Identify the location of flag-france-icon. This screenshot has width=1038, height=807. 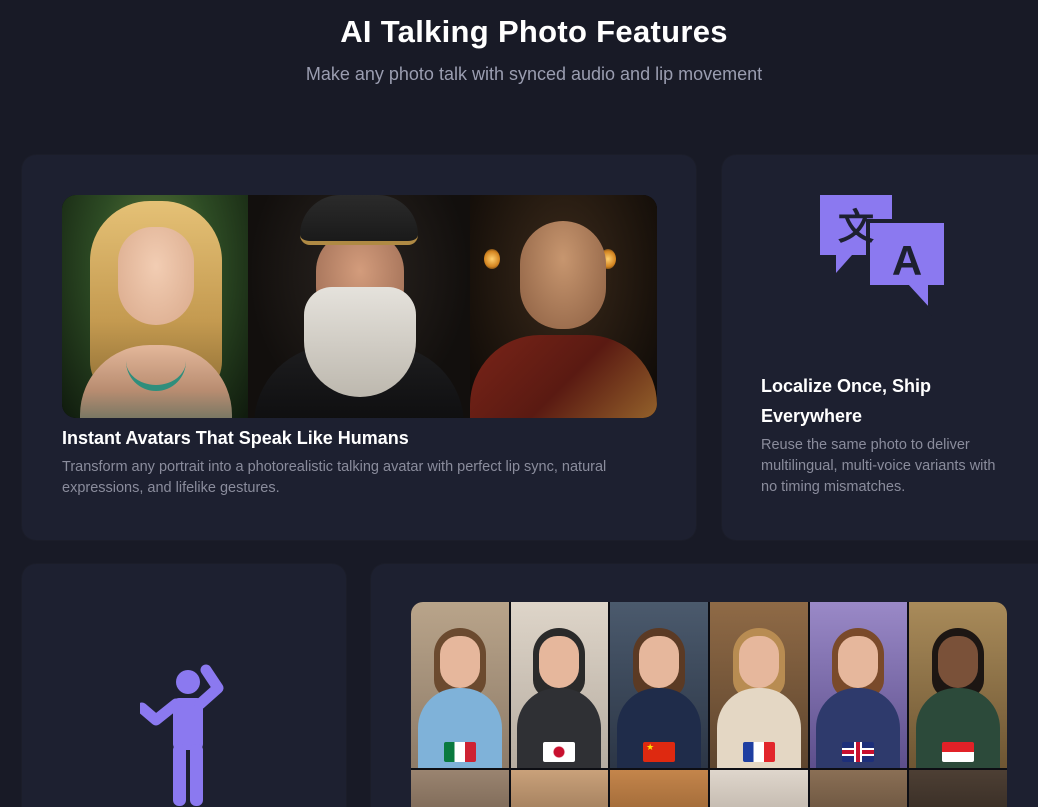
(758, 752).